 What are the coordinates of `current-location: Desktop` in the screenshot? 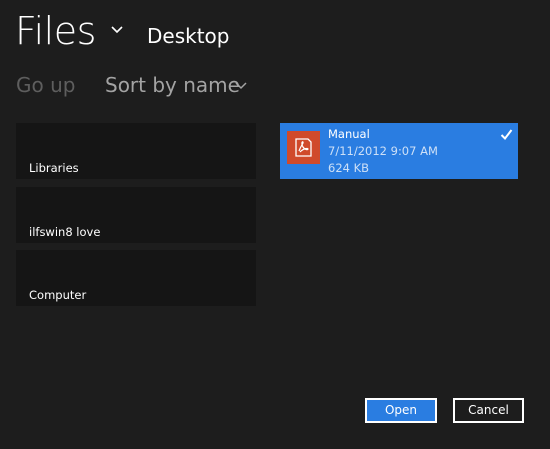 It's located at (188, 36).